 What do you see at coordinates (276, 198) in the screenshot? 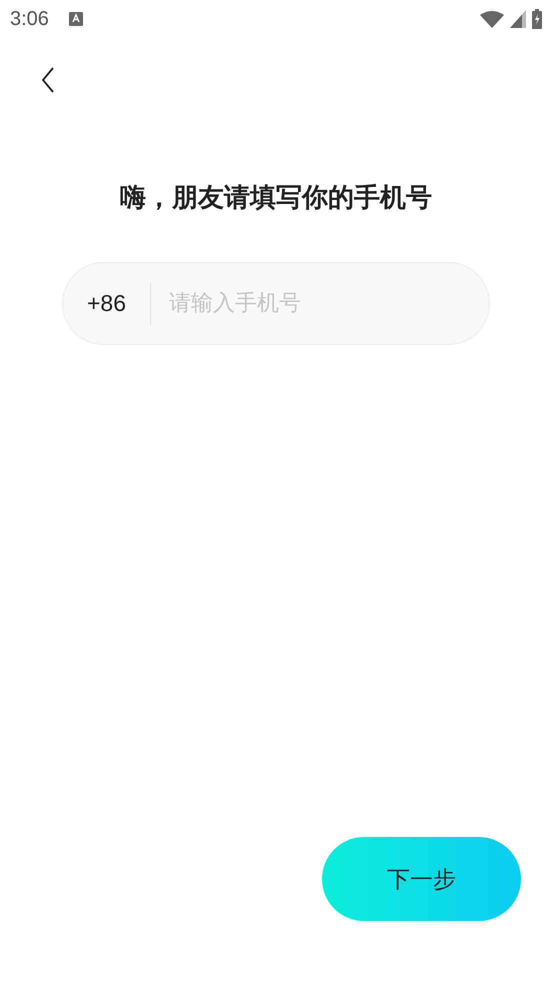
I see `page-title: 嗨，朋友请填写你的手机号` at bounding box center [276, 198].